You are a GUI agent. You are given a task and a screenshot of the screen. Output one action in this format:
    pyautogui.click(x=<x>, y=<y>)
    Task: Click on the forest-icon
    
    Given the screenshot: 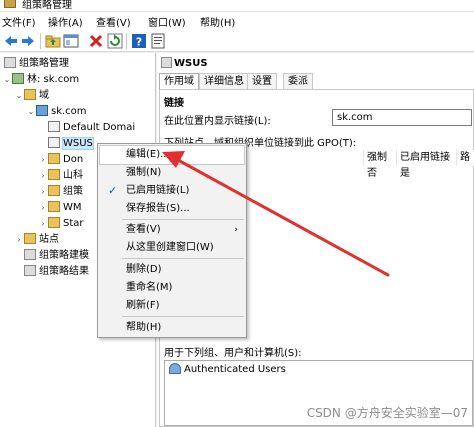 What is the action you would take?
    pyautogui.click(x=18, y=78)
    